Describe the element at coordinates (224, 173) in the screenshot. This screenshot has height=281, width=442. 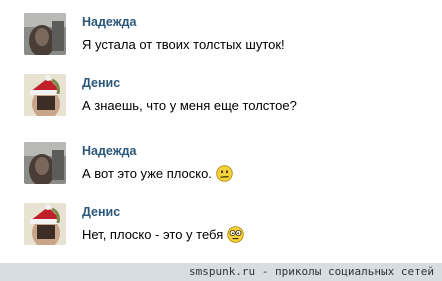
I see `frown-smiley-icon` at that location.